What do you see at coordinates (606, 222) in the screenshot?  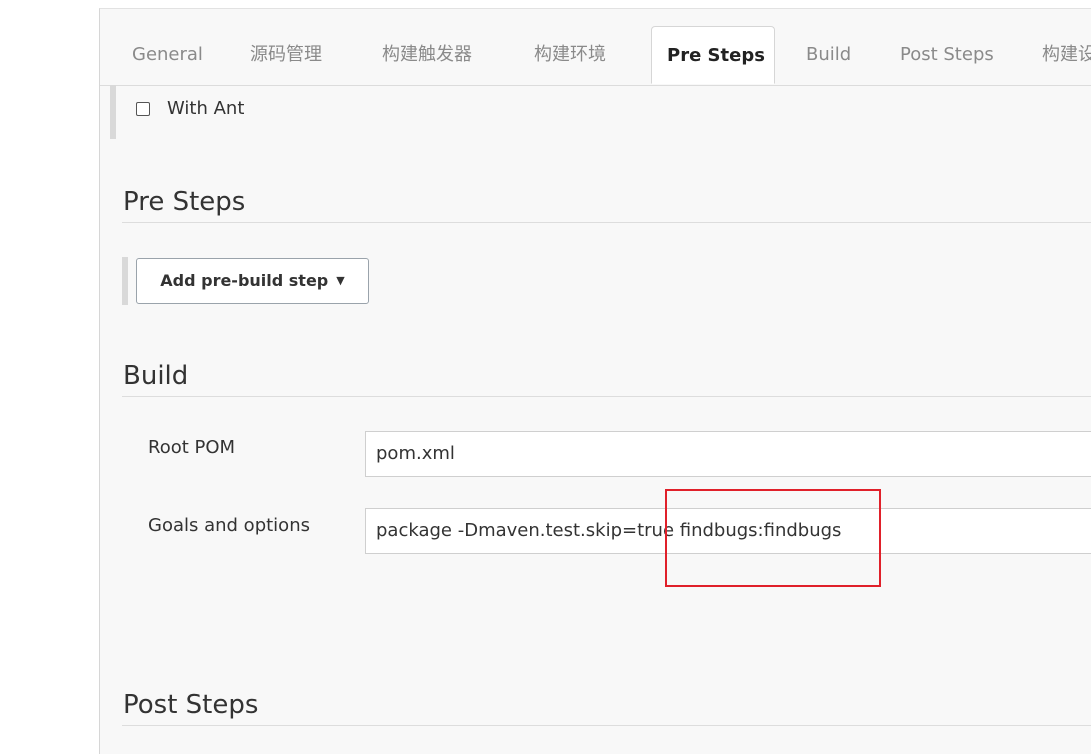 I see `pre-steps-divider` at bounding box center [606, 222].